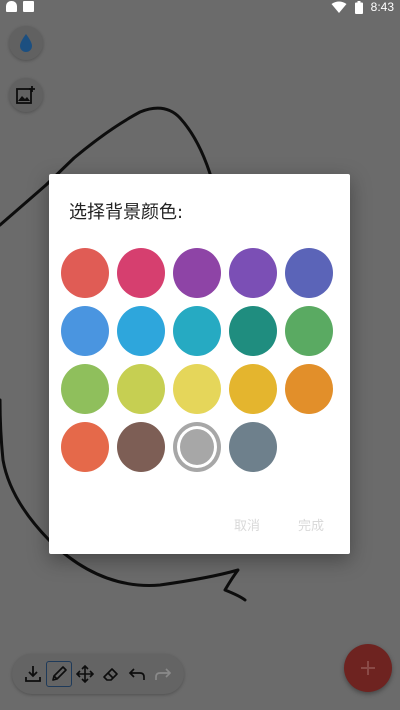 The image size is (400, 710). I want to click on add-image-icon, so click(25, 95).